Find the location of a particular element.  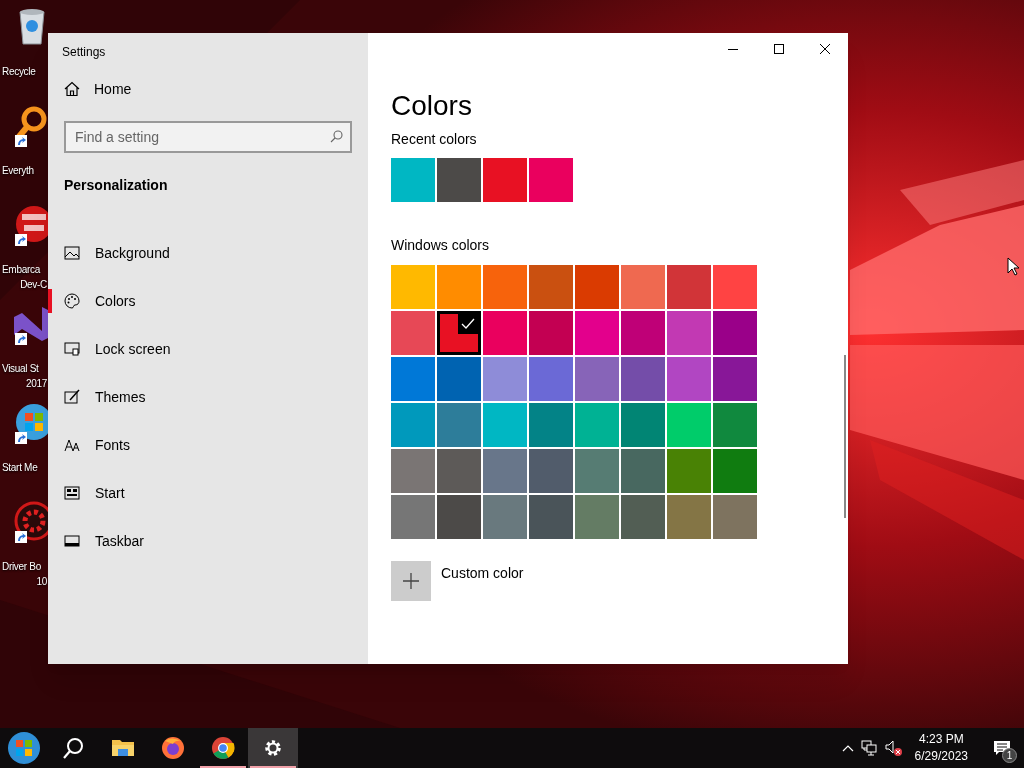

network-icon is located at coordinates (868, 748).